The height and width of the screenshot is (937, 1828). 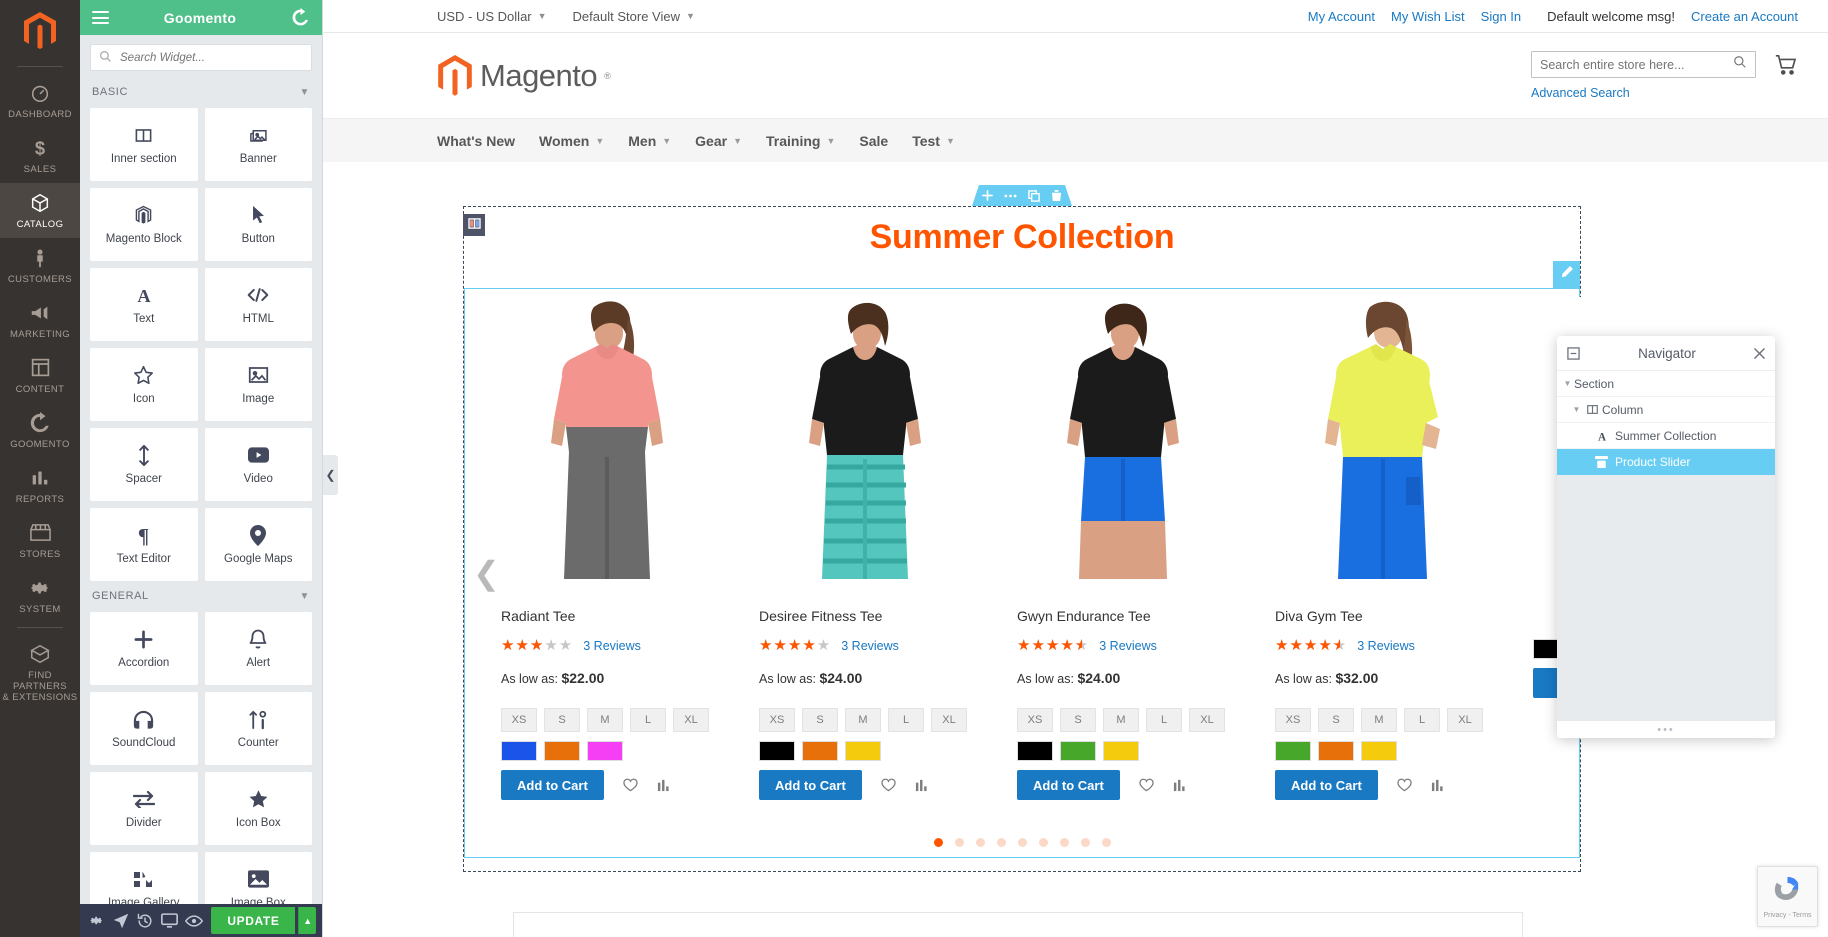 I want to click on section-toolbar, so click(x=1022, y=195).